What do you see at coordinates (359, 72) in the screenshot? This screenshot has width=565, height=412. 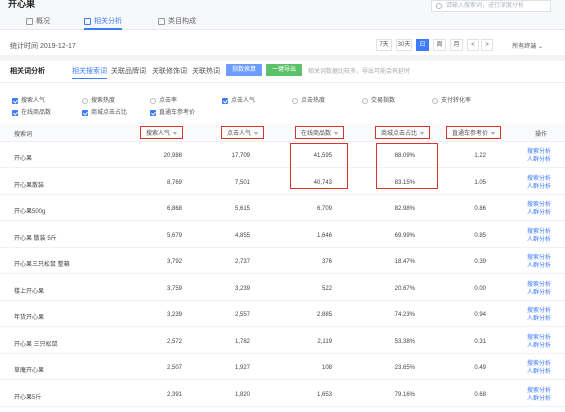 I see `export-note: 相关词数据比较多，导出可能会有延时` at bounding box center [359, 72].